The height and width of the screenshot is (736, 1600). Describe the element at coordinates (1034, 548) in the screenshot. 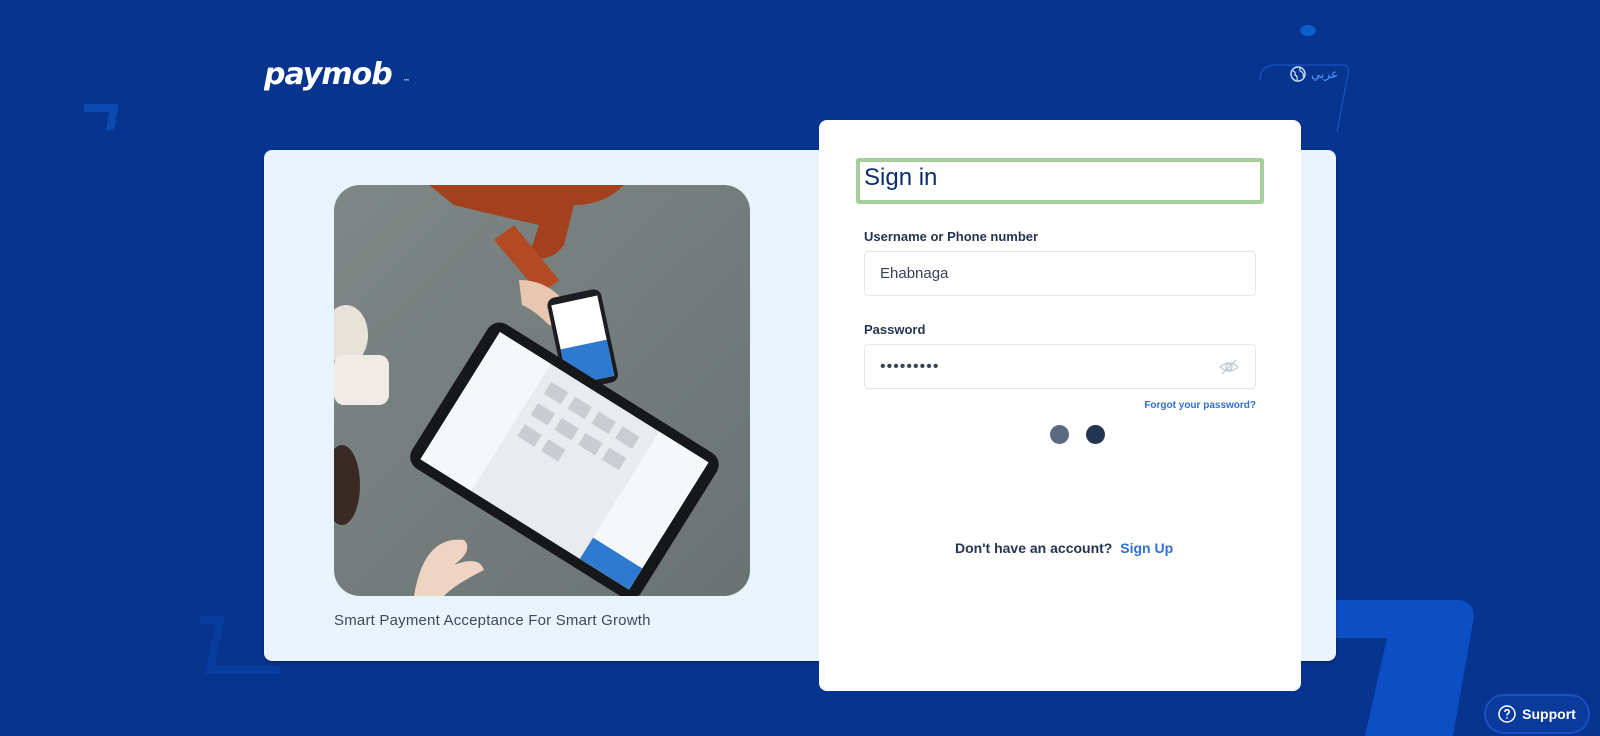

I see `signup-prompt: Don't have an account?` at that location.